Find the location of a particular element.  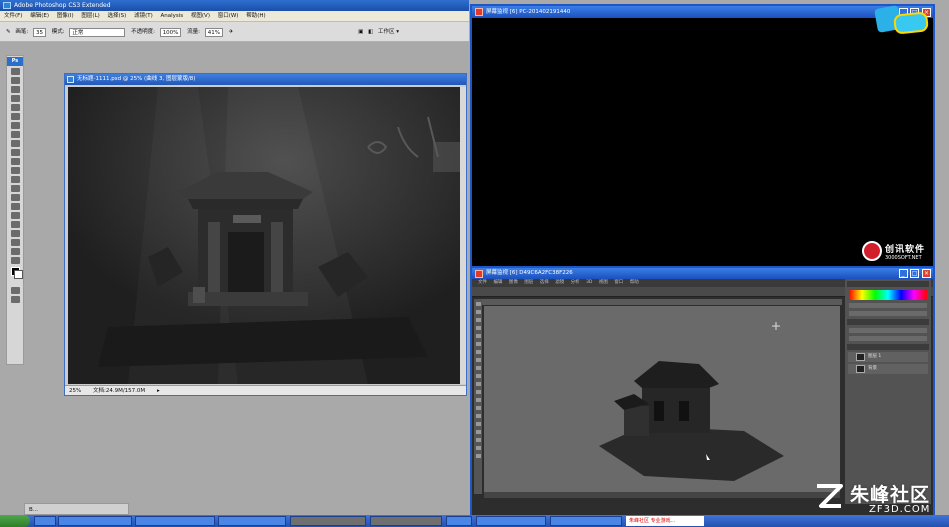

magic-wand-tool-icon is located at coordinates (15, 98).